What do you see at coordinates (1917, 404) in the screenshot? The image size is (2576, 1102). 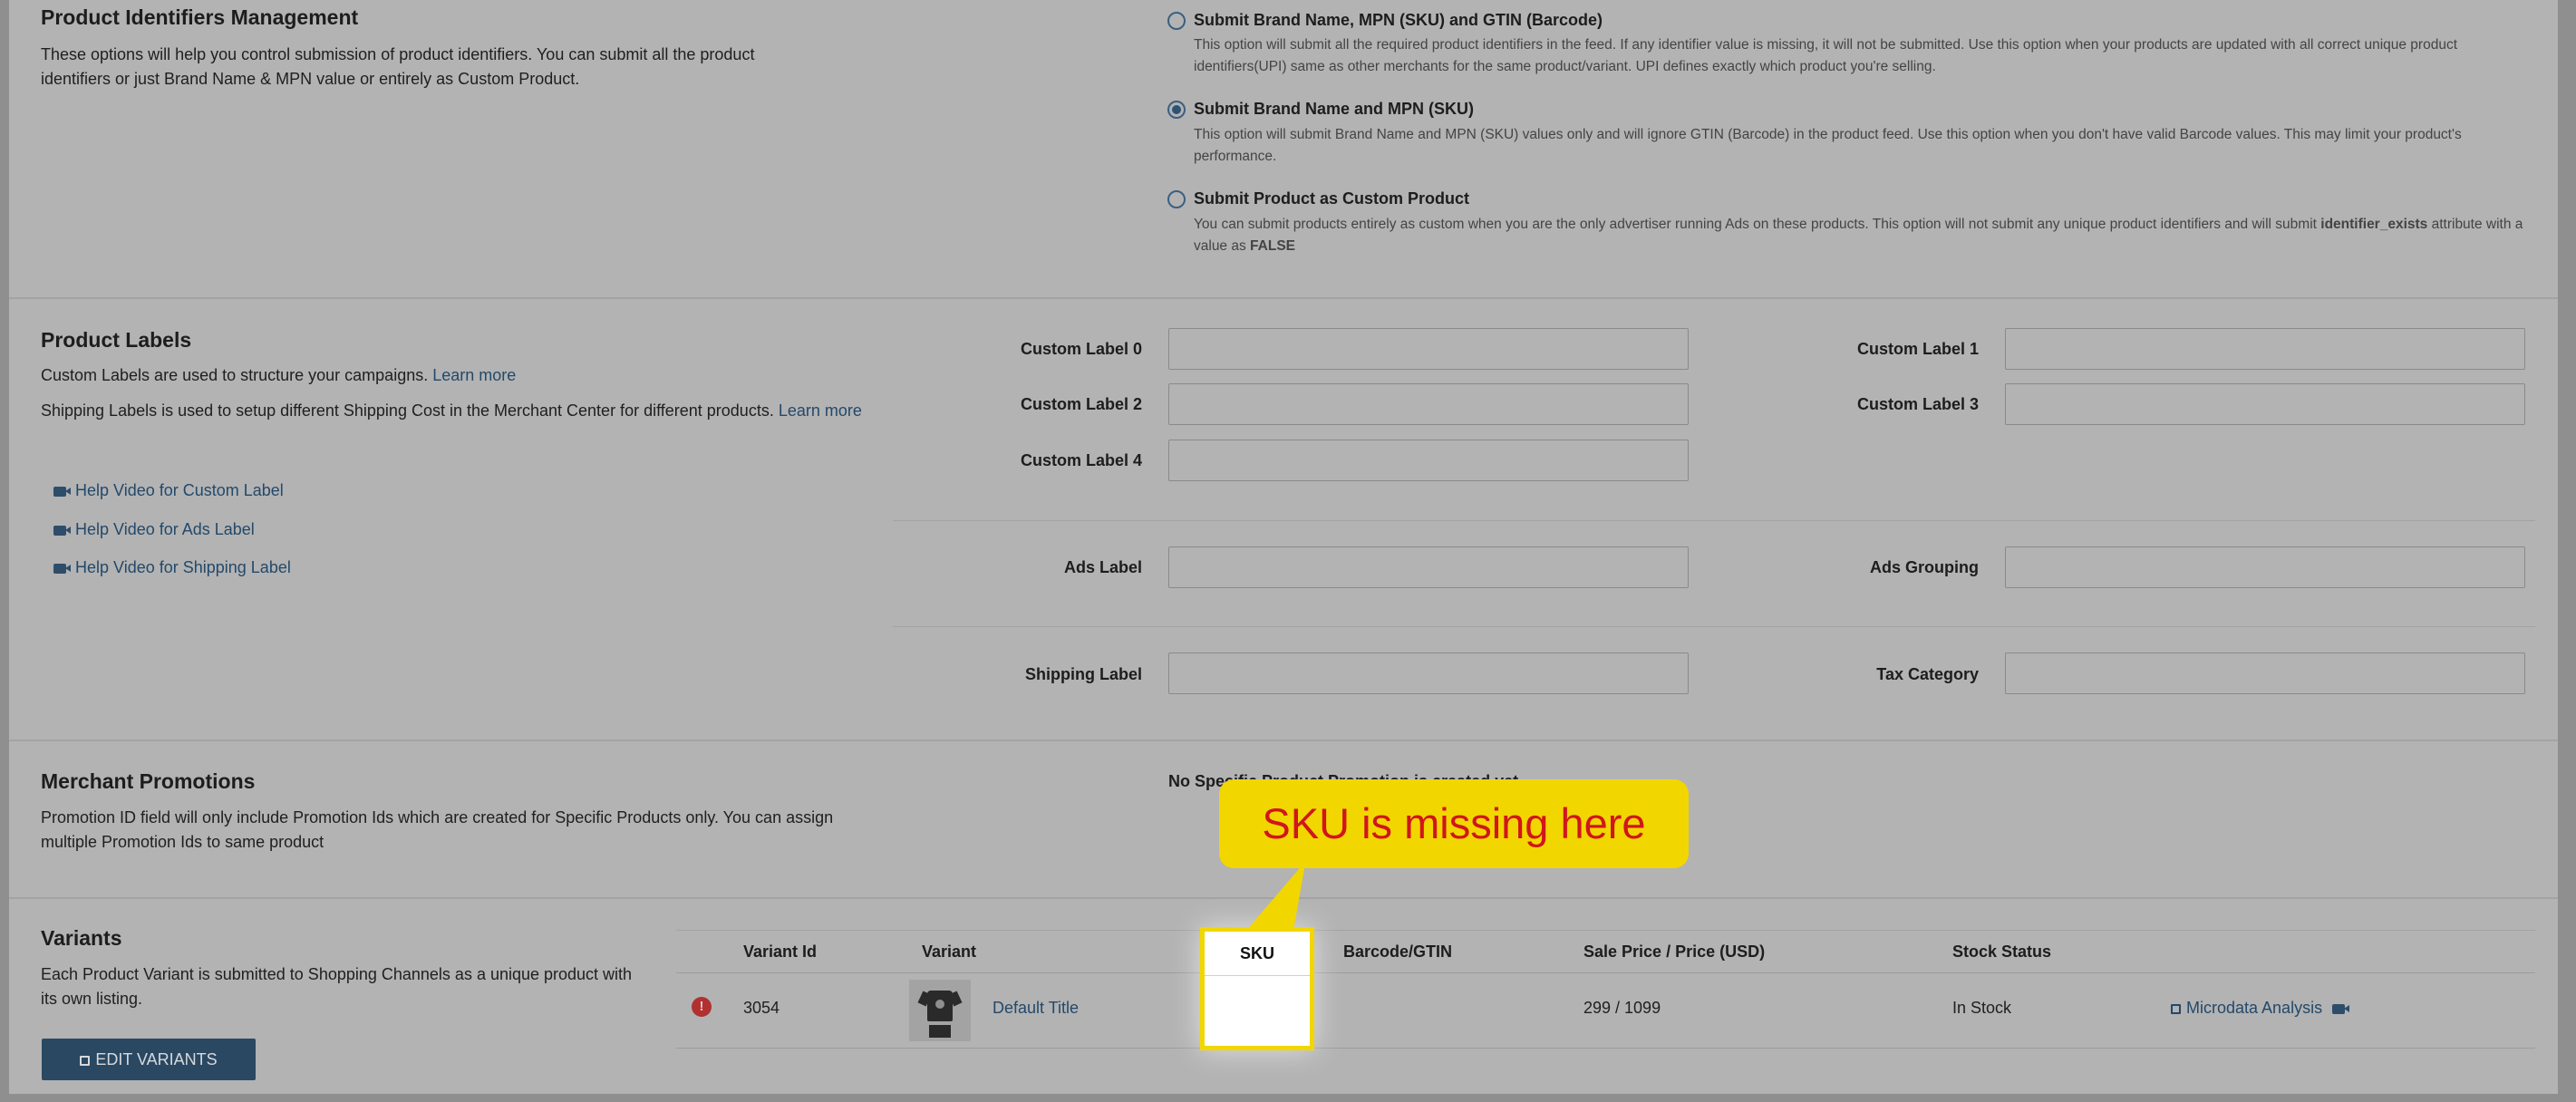 I see `custom-label-3-label: Custom Label 3` at bounding box center [1917, 404].